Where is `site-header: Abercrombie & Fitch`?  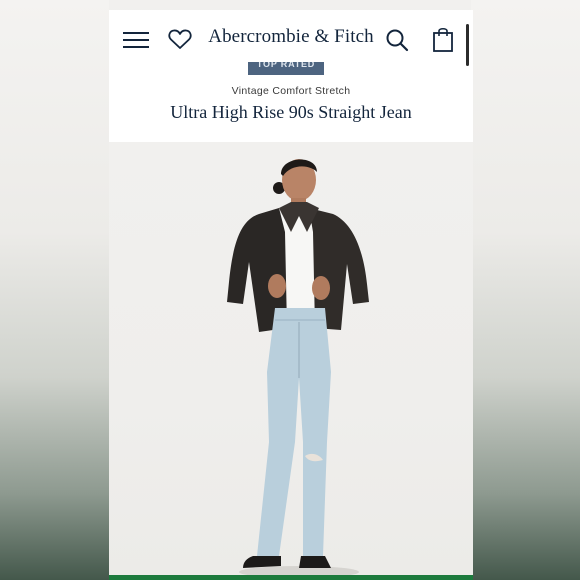 site-header: Abercrombie & Fitch is located at coordinates (291, 39).